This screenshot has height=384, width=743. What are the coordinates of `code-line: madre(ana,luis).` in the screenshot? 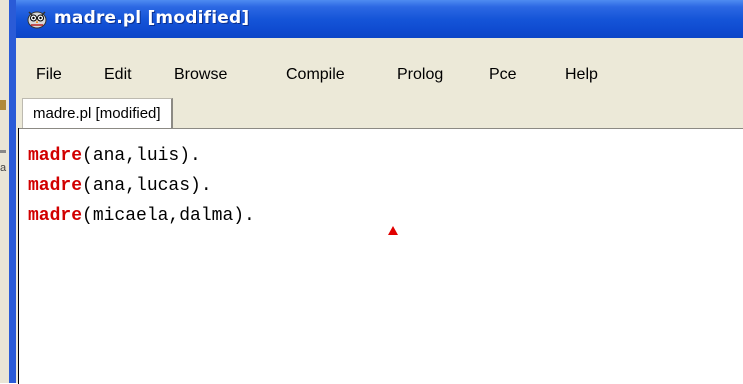 It's located at (114, 156).